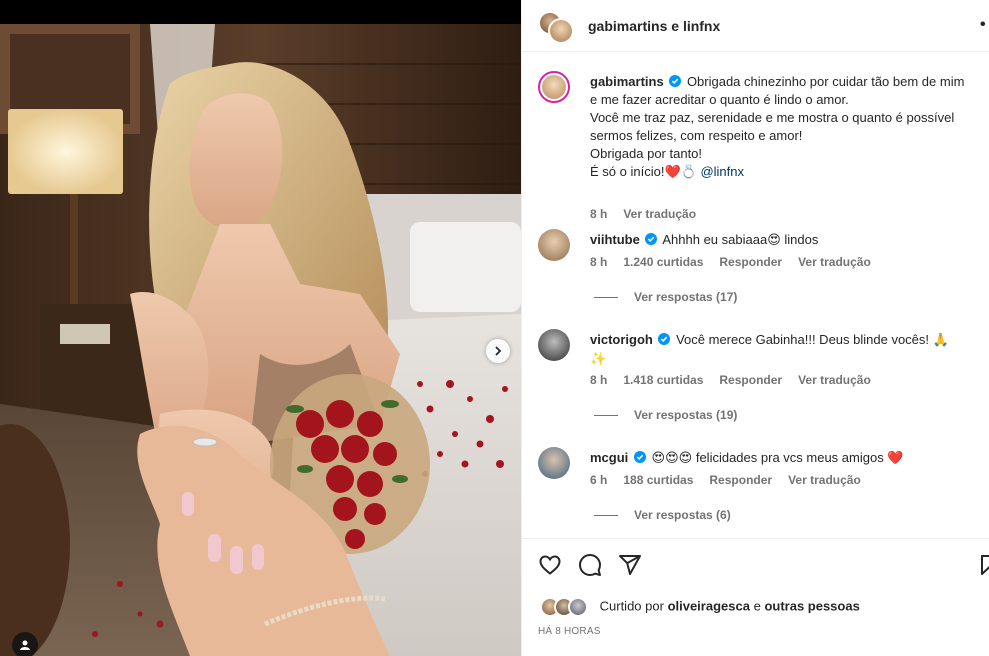 Image resolution: width=989 pixels, height=656 pixels. Describe the element at coordinates (672, 458) in the screenshot. I see `heart-eyes-emoji: 😍😍😍` at that location.